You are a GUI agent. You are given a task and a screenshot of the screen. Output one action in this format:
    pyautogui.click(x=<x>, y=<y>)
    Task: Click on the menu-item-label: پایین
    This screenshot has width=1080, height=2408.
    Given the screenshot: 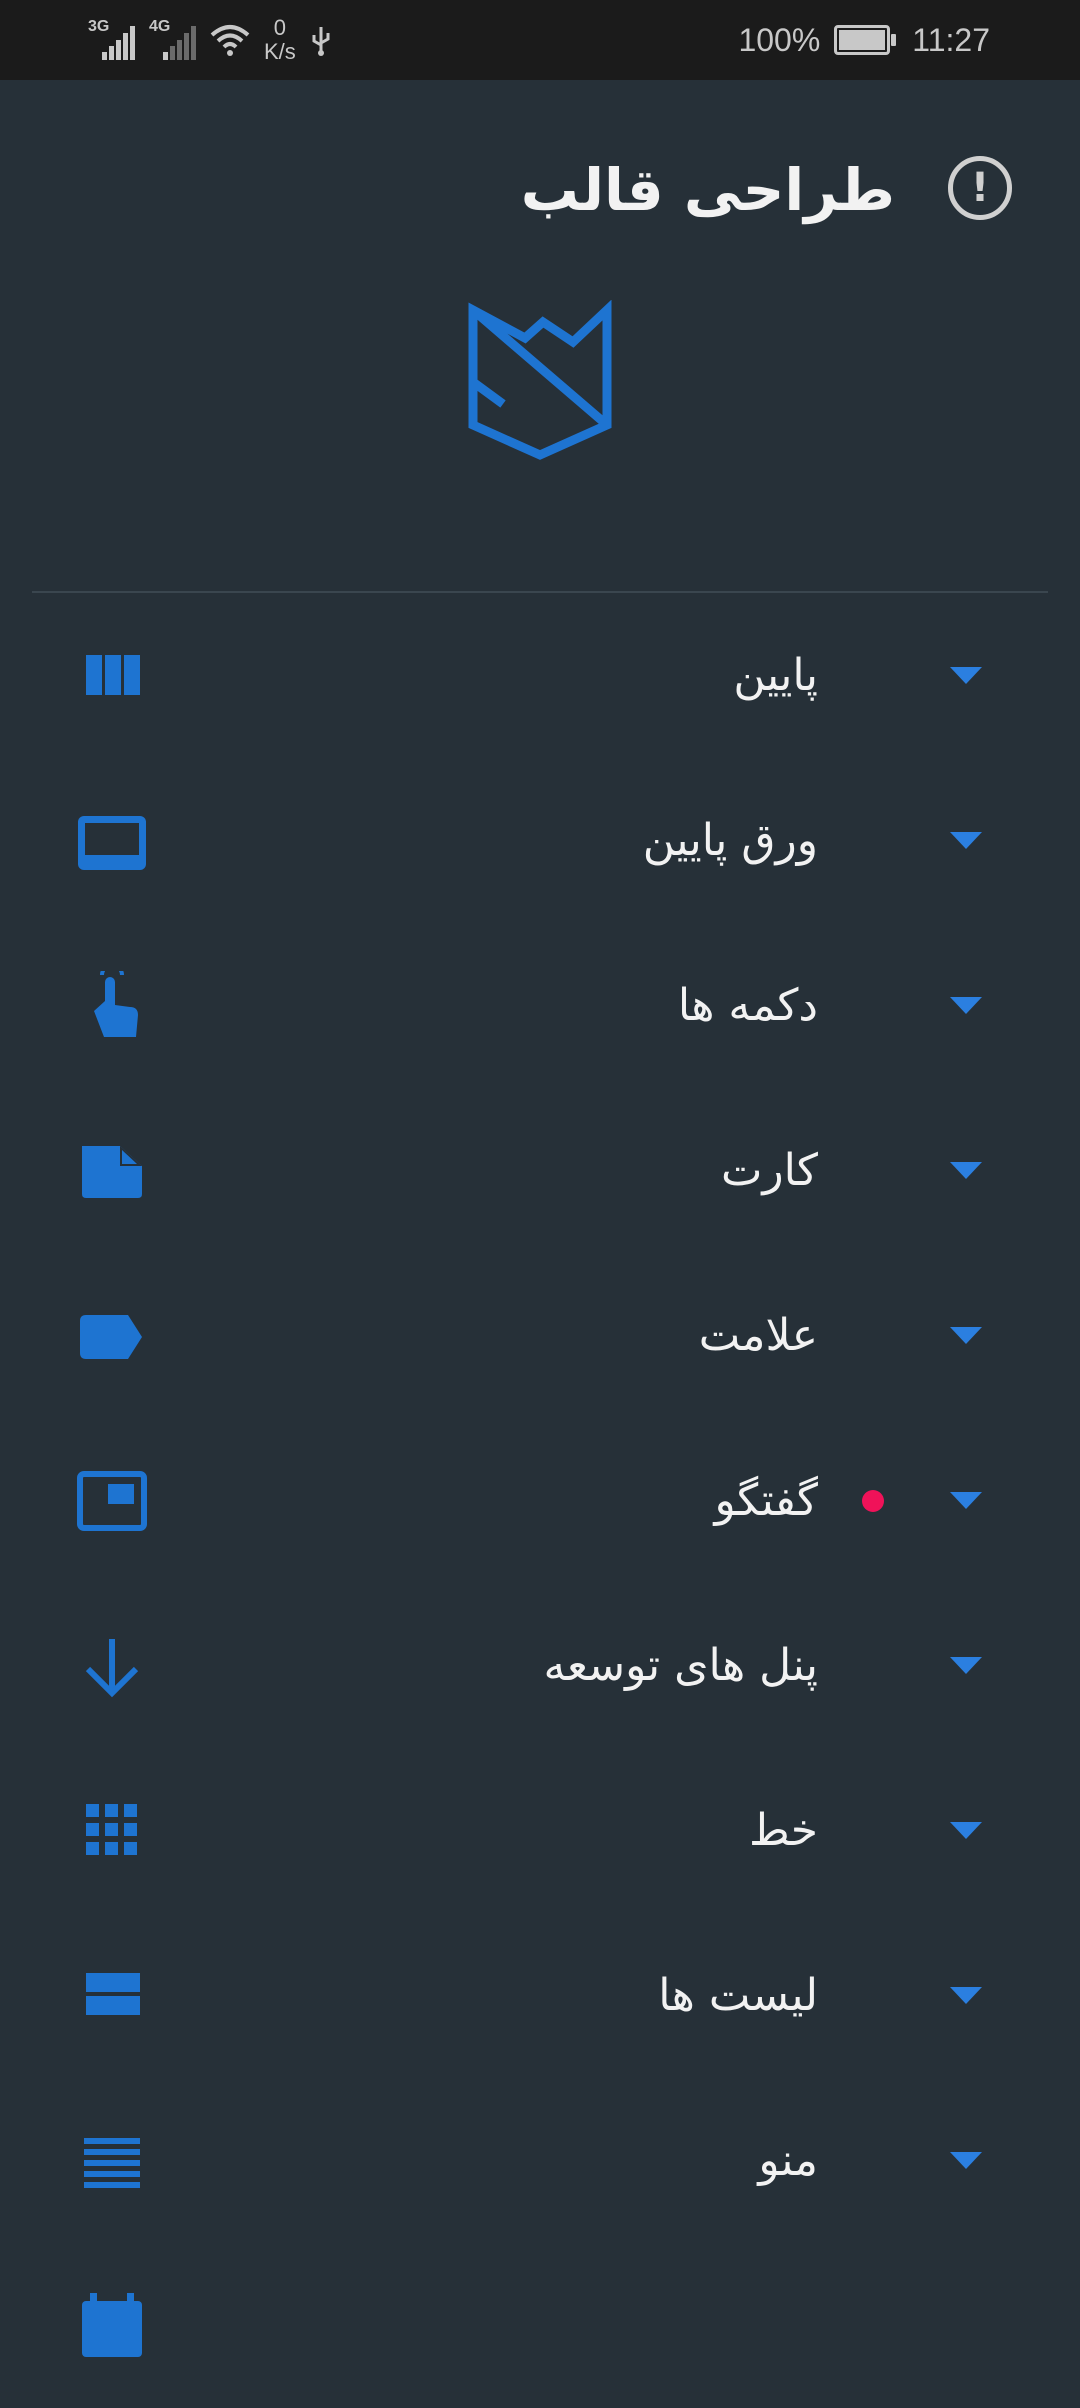 What is the action you would take?
    pyautogui.click(x=775, y=675)
    